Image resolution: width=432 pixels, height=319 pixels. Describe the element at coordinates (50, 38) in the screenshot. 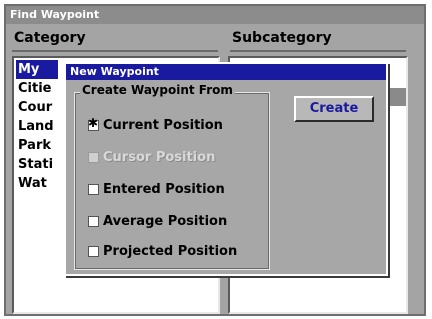

I see `category-column-header: Category` at that location.